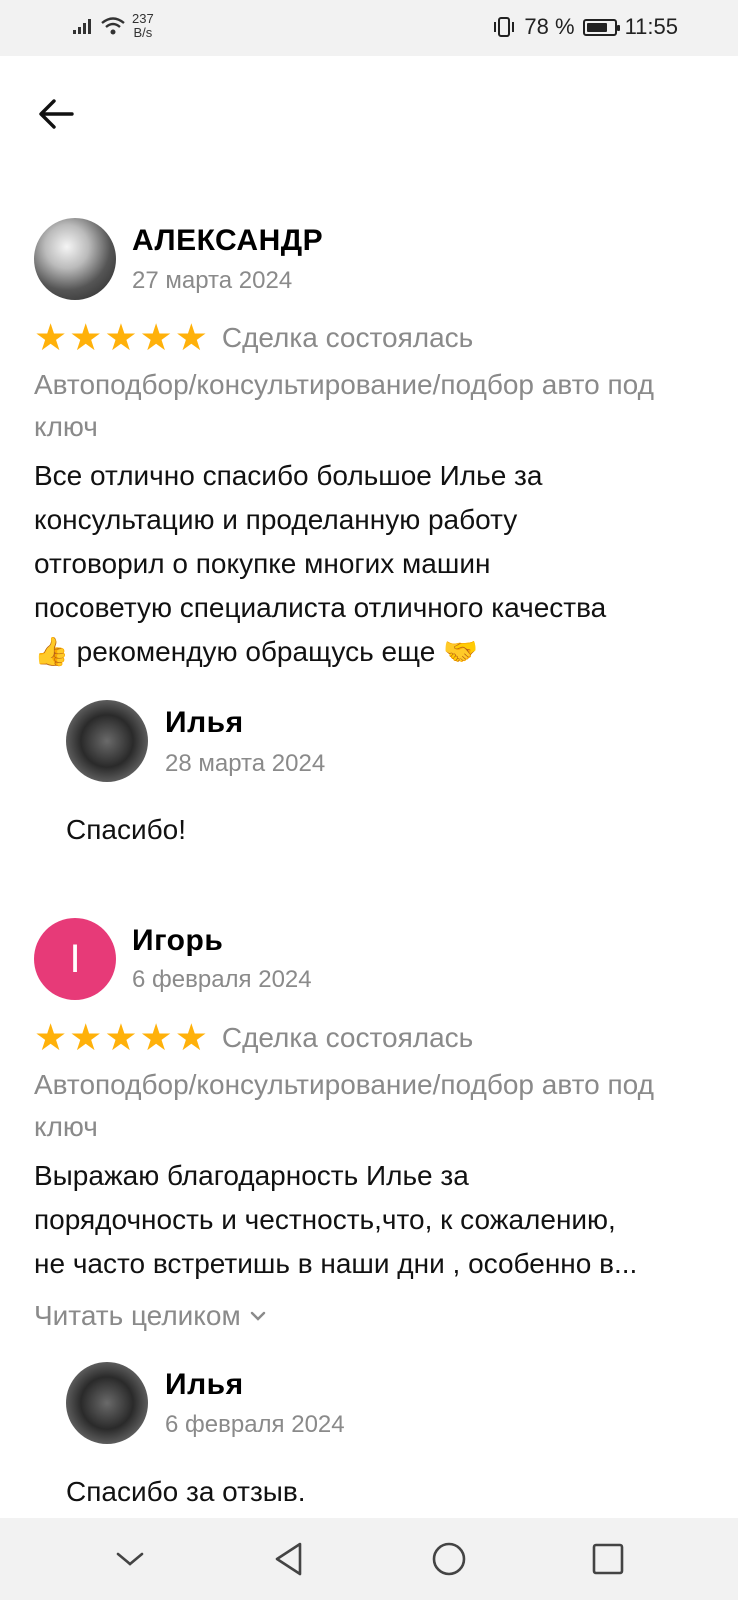 This screenshot has width=738, height=1600. What do you see at coordinates (369, 28) in the screenshot?
I see `status-bar: 237 B/s 78 % 11:55` at bounding box center [369, 28].